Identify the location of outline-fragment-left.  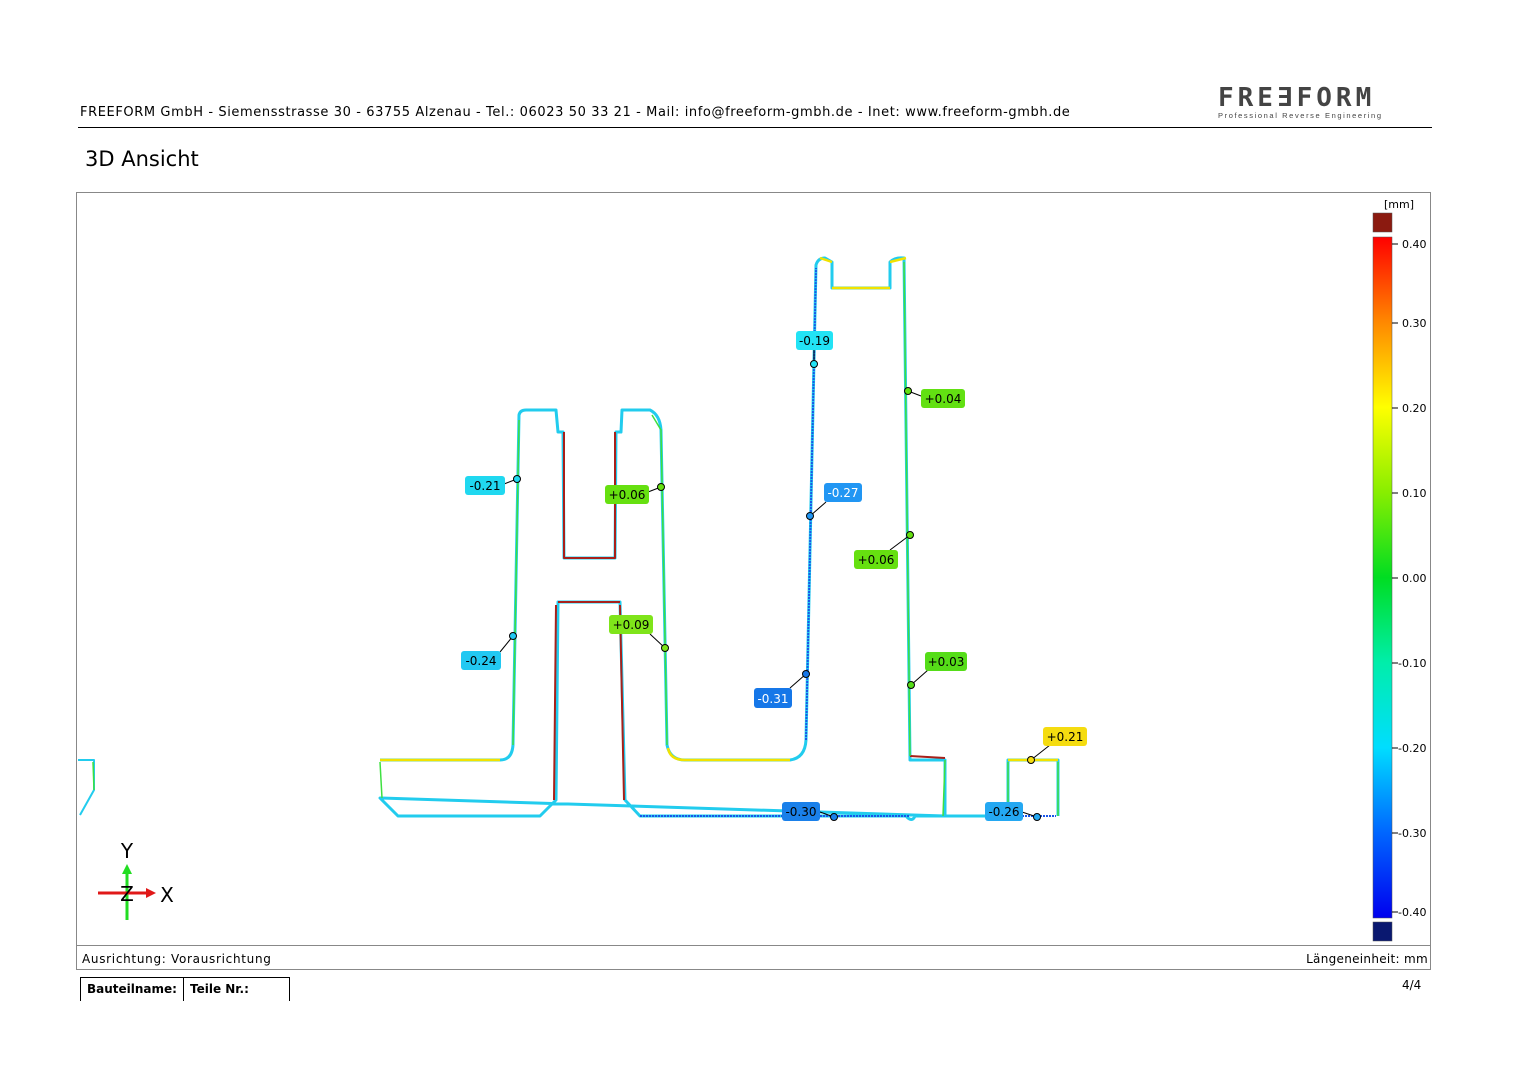
(86, 787).